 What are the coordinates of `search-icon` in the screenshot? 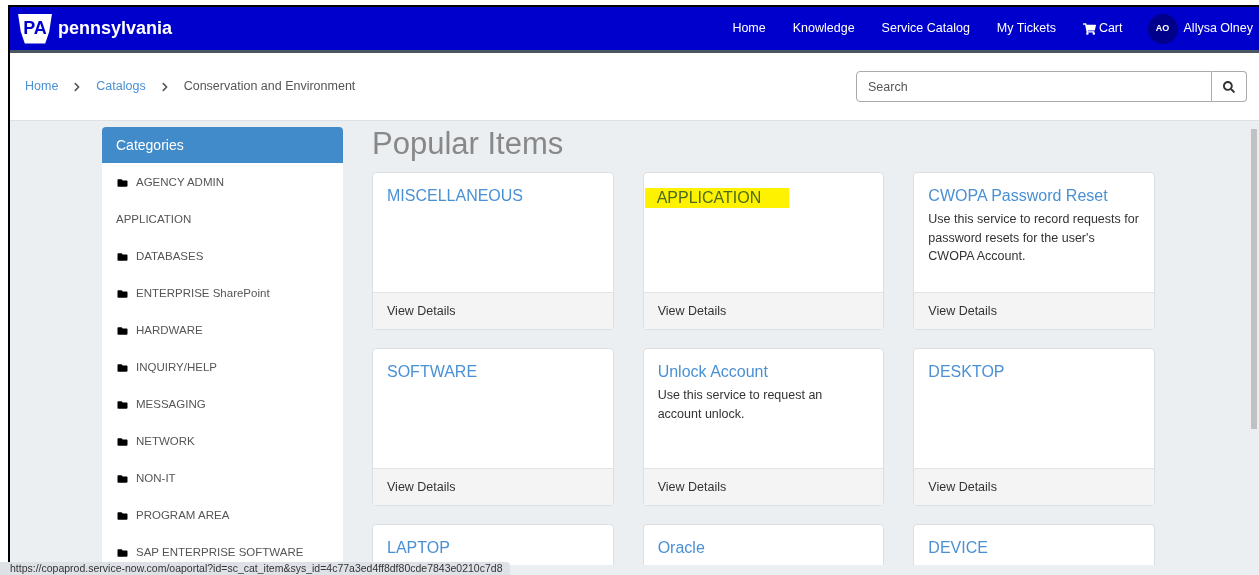 It's located at (1229, 86).